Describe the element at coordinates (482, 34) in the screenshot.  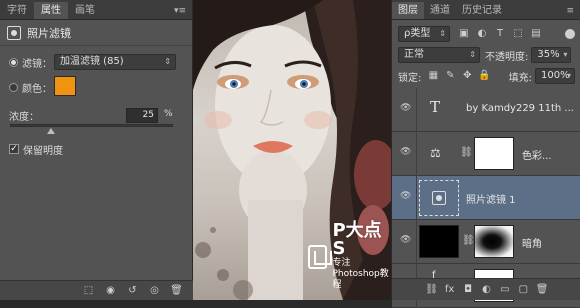
I see `filter-adjustment-icon: ◐` at that location.